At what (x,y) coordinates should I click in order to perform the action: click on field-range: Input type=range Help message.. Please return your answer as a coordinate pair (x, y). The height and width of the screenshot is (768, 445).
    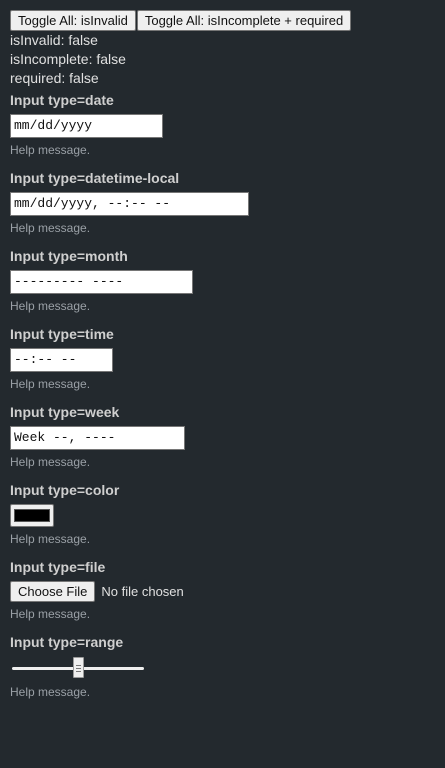
    Looking at the image, I should click on (227, 667).